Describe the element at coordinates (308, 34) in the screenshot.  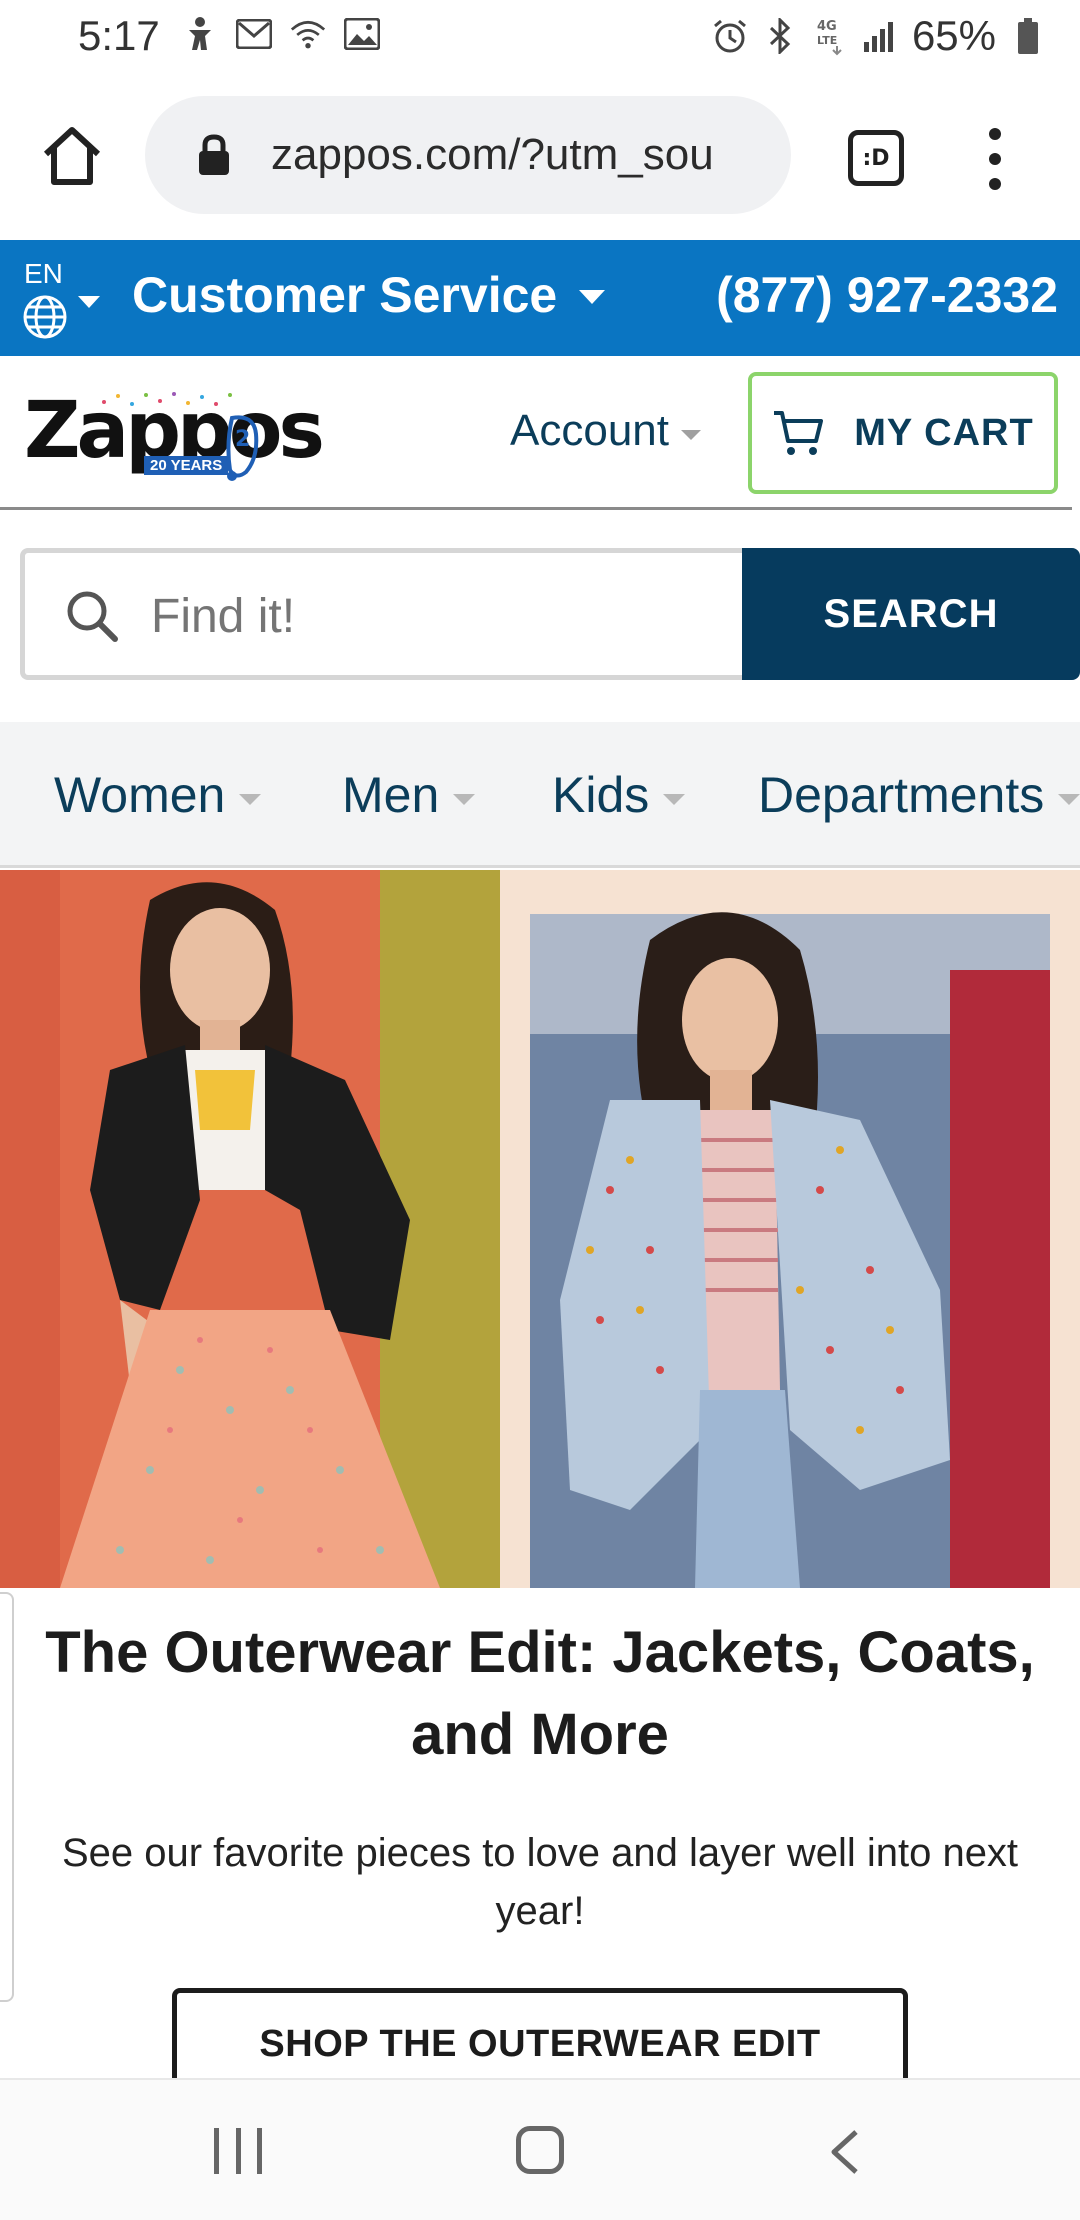
I see `wifi-icon` at that location.